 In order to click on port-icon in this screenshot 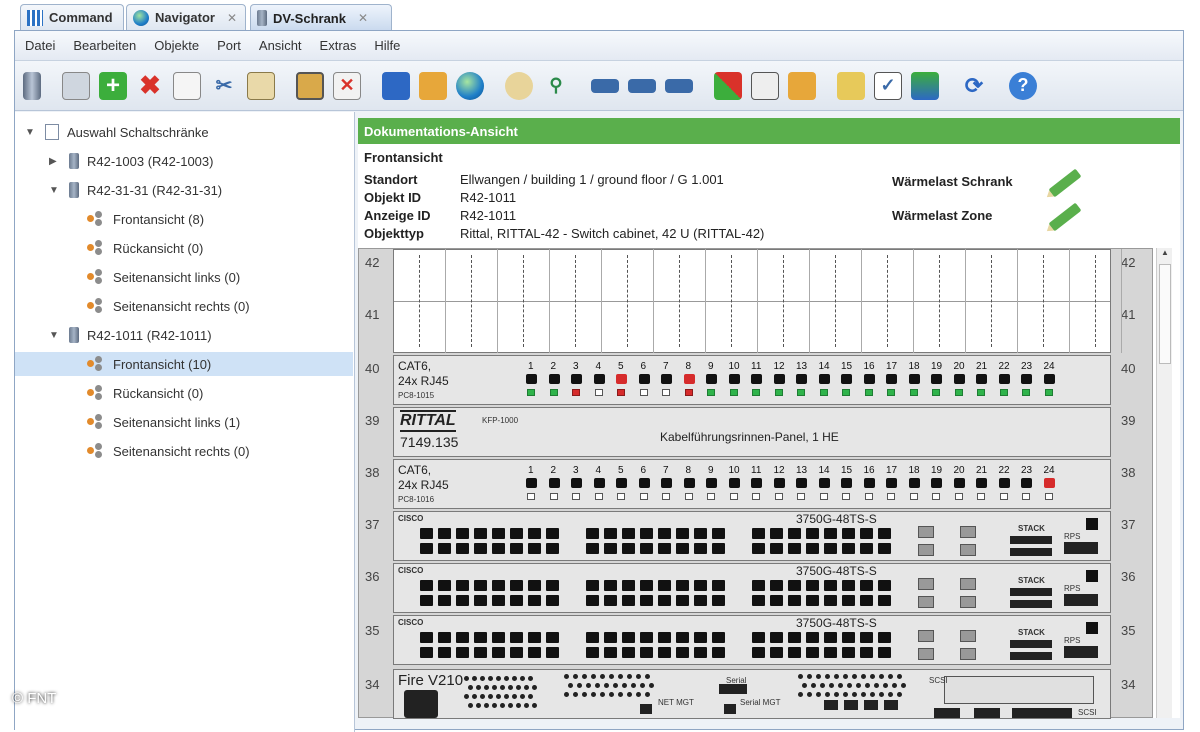, I will do `click(728, 85)`.